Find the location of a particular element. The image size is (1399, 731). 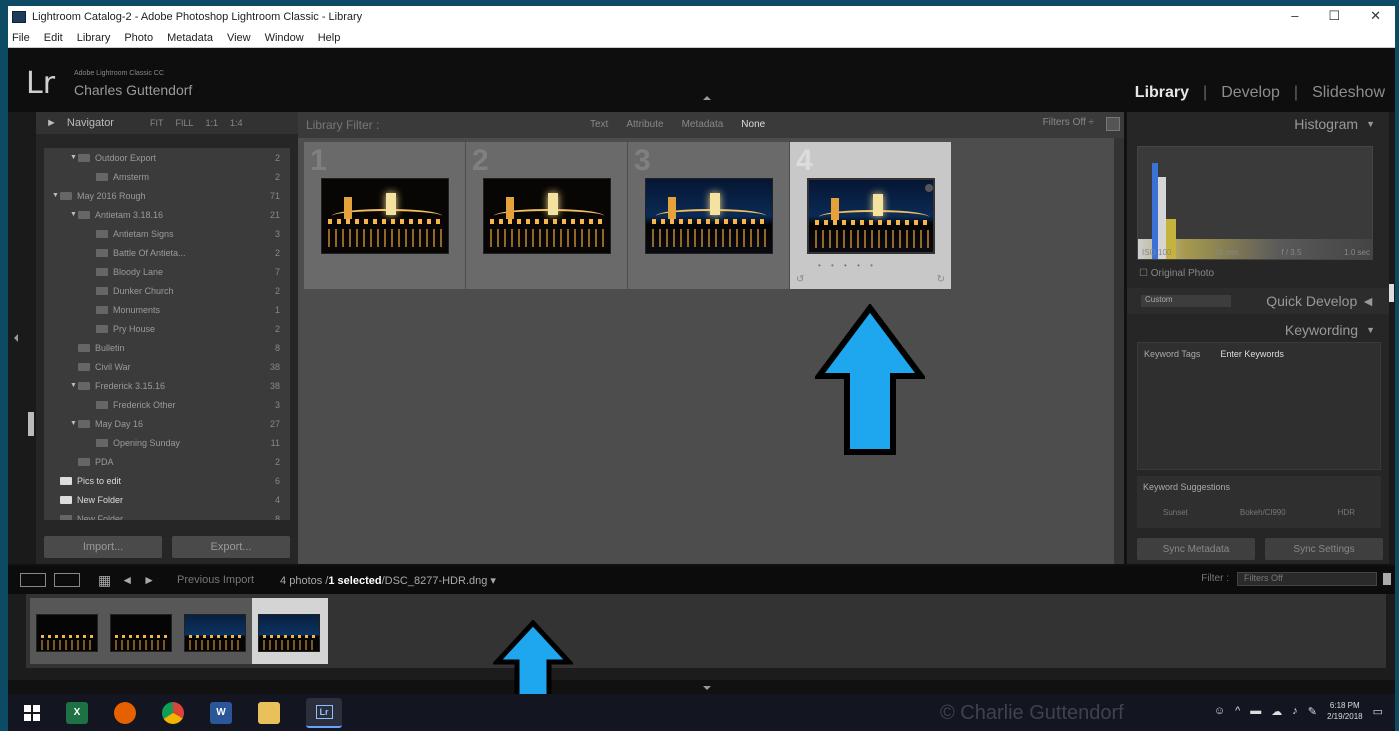

minimize-button: – is located at coordinates (1294, 16).